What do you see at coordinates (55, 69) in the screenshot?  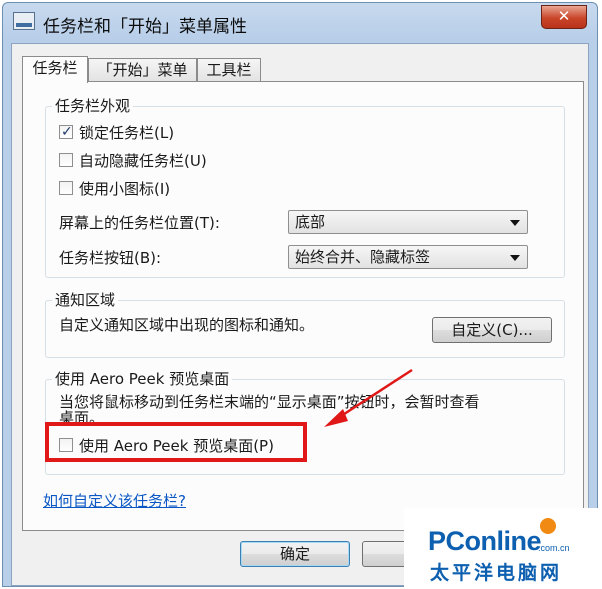 I see `tab-taskbar: 任务栏` at bounding box center [55, 69].